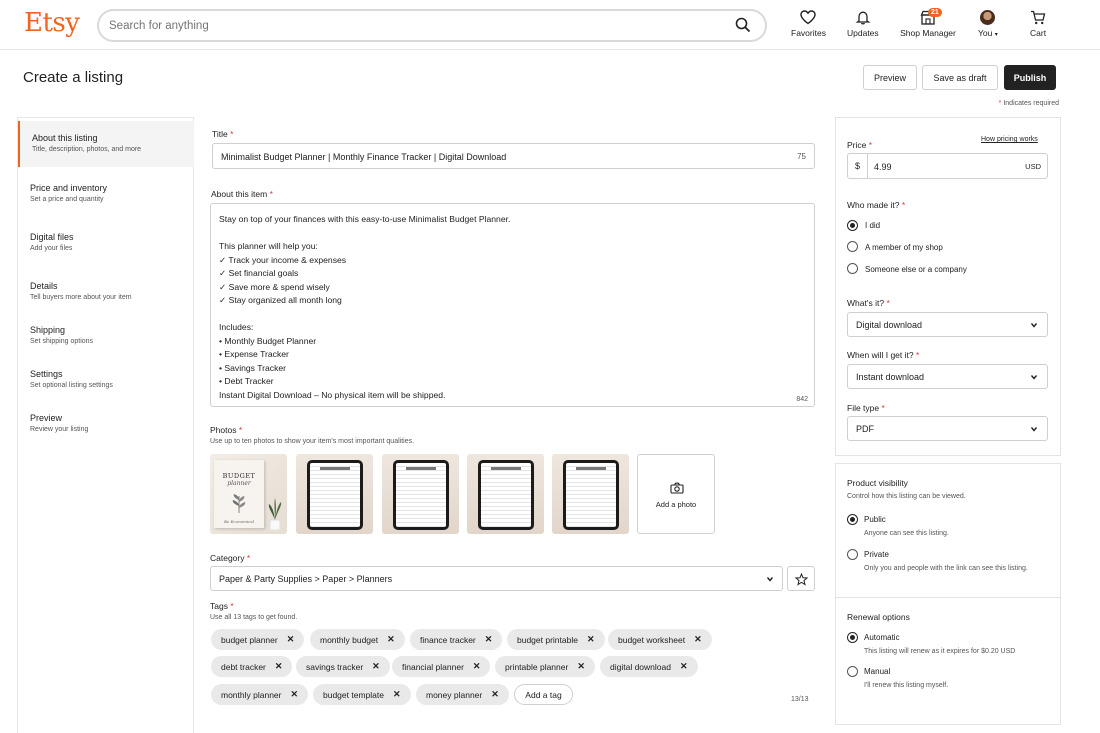  What do you see at coordinates (362, 694) in the screenshot?
I see `tag-chip: budget template ✕` at bounding box center [362, 694].